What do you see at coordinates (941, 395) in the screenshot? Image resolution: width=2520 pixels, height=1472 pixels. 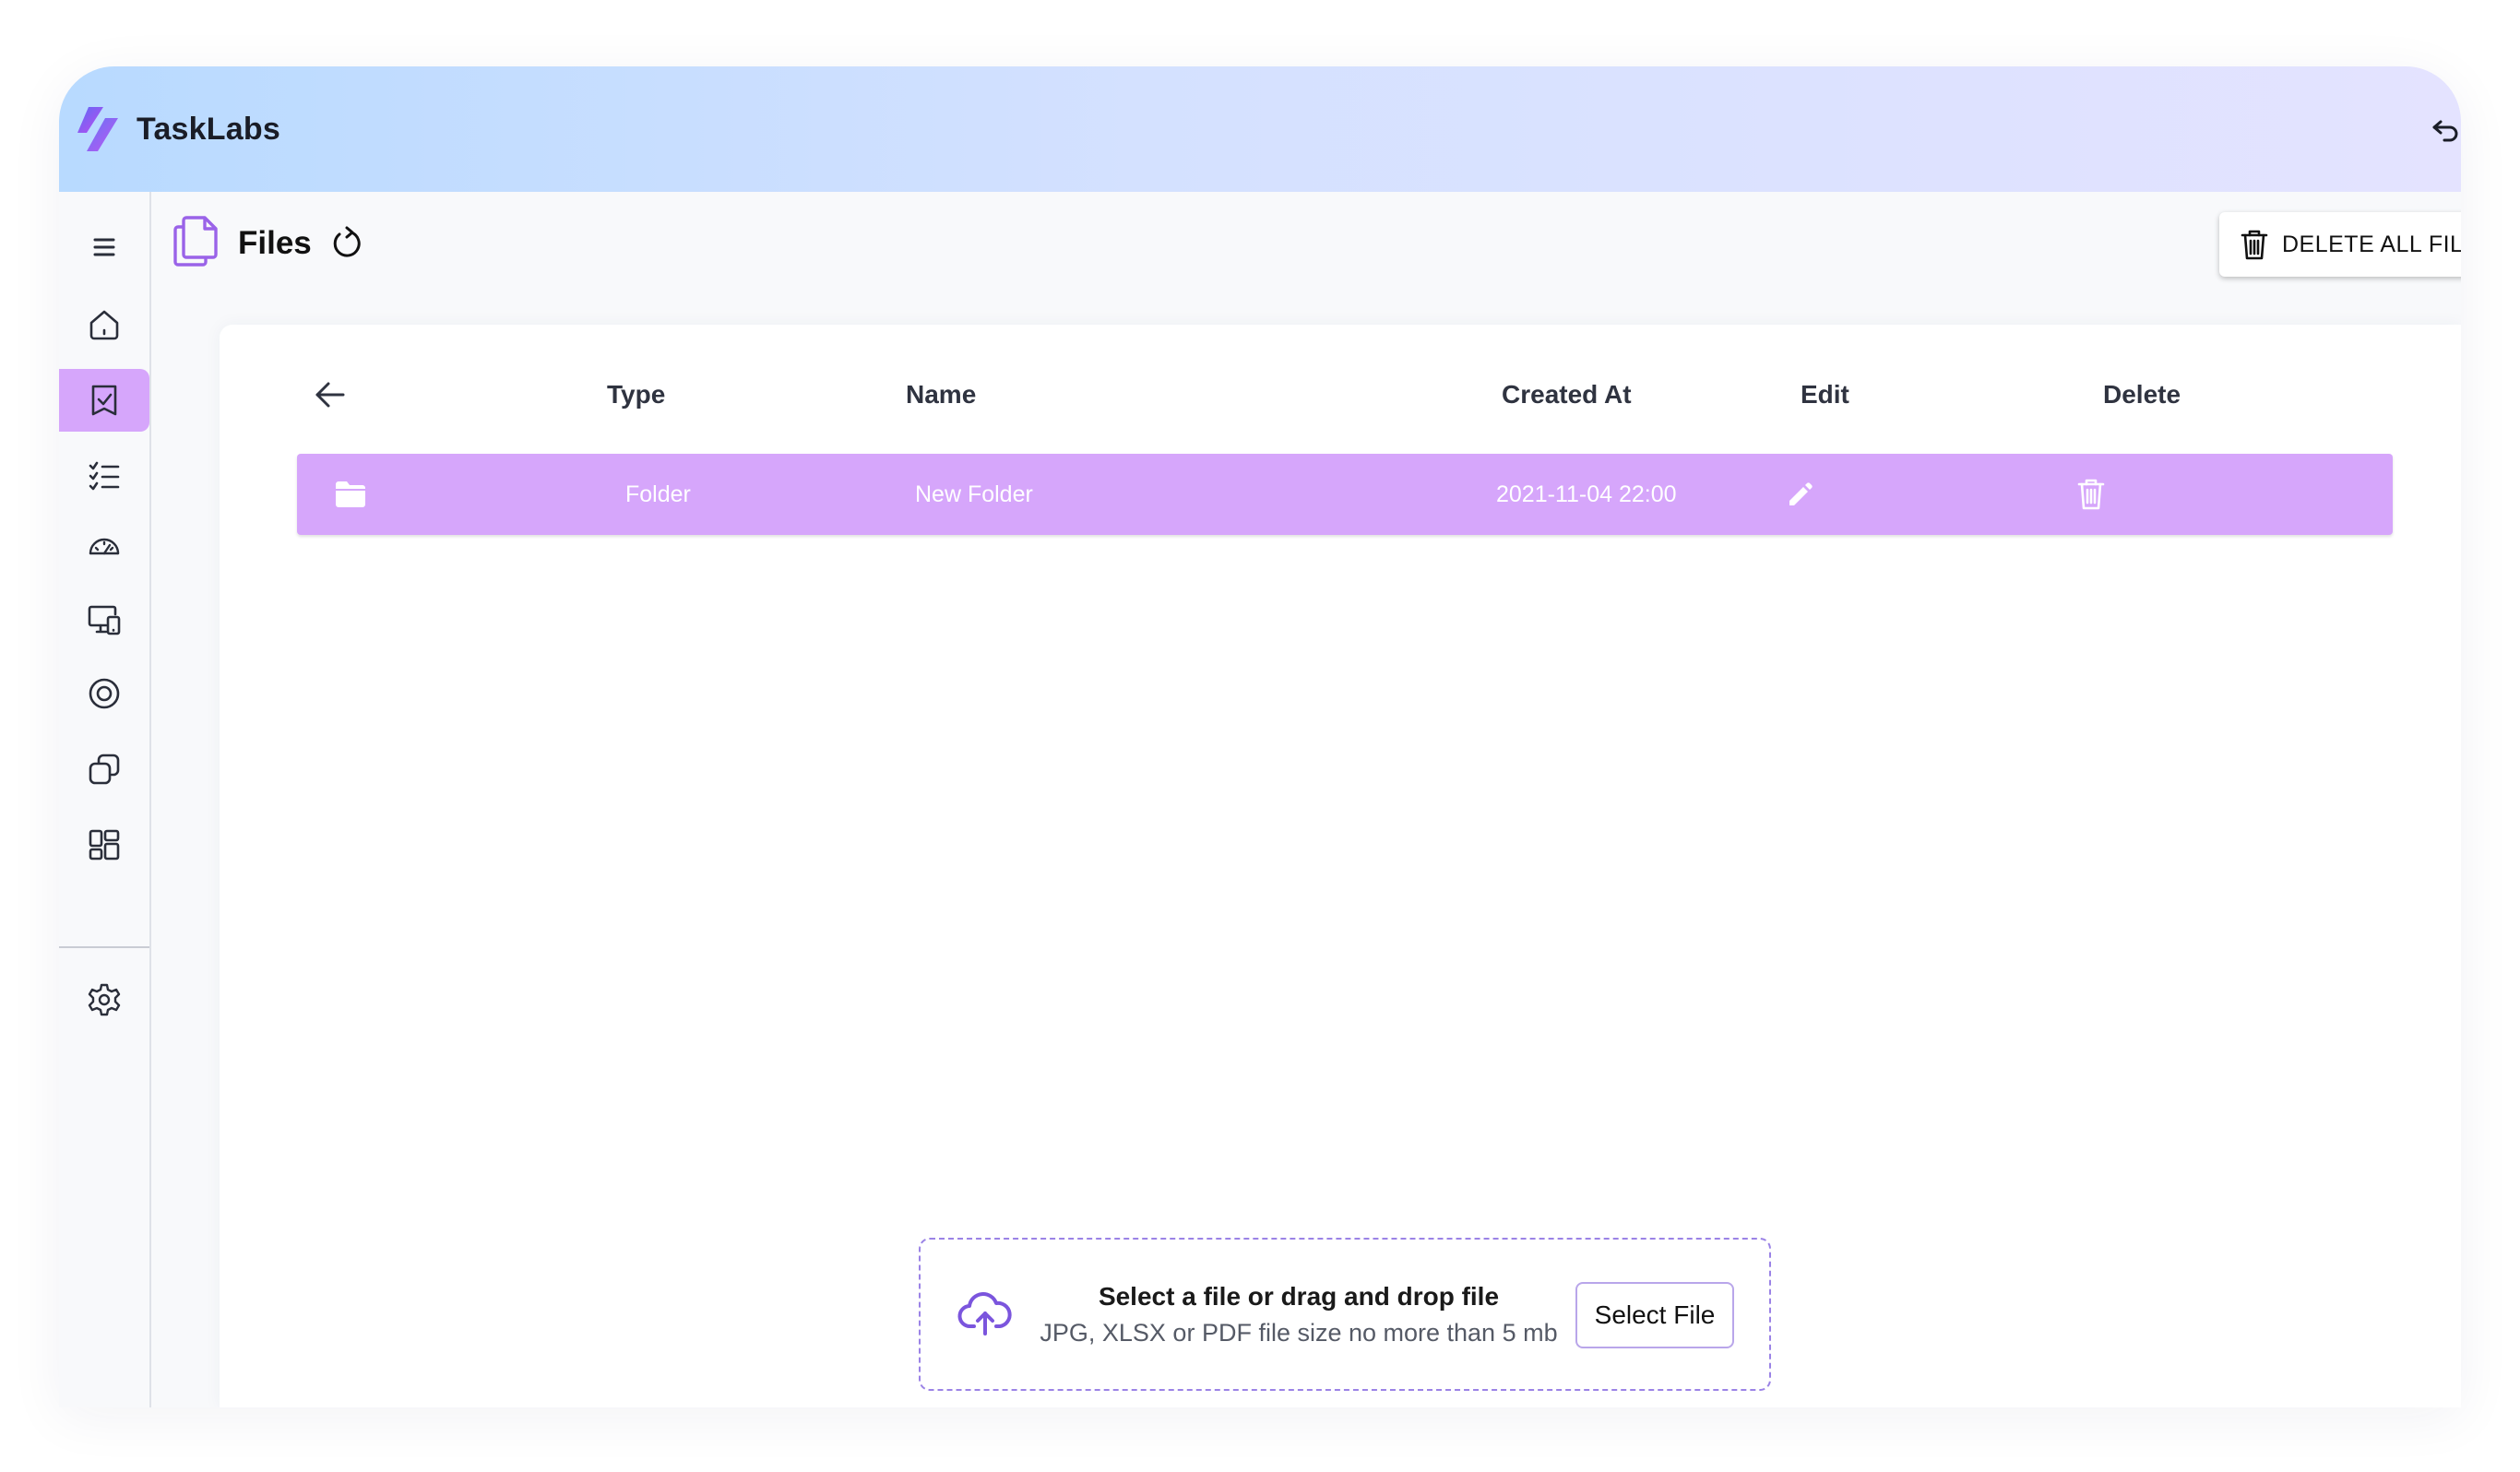 I see `column-header-name: Name` at bounding box center [941, 395].